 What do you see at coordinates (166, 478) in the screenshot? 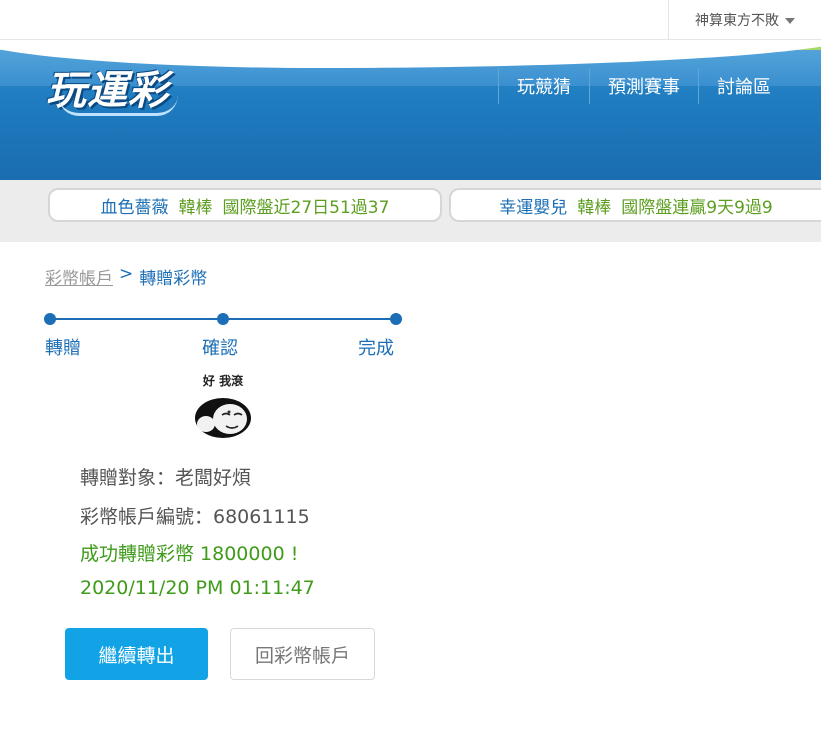
I see `recipient-text: 轉贈對象：老闆好煩` at bounding box center [166, 478].